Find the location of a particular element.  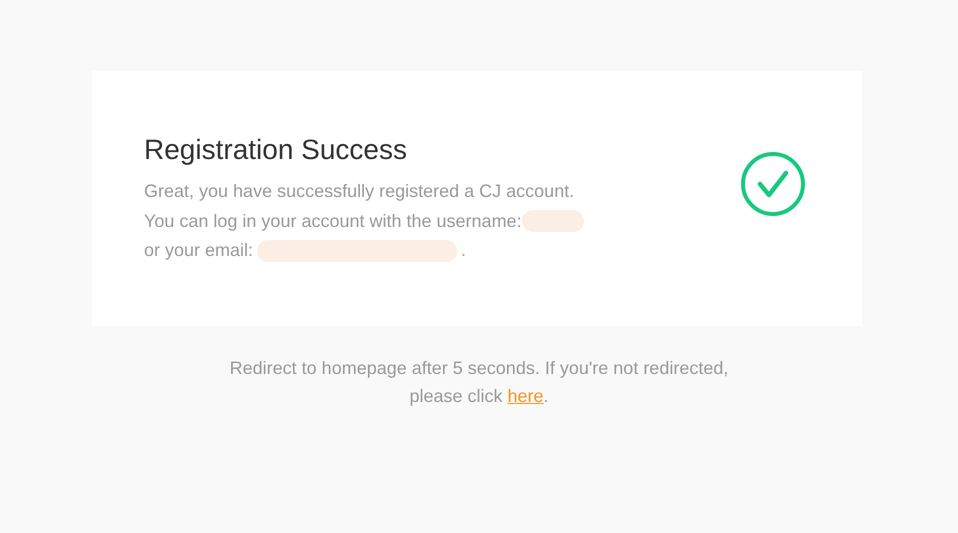

card-title: Registration Success is located at coordinates (276, 150).